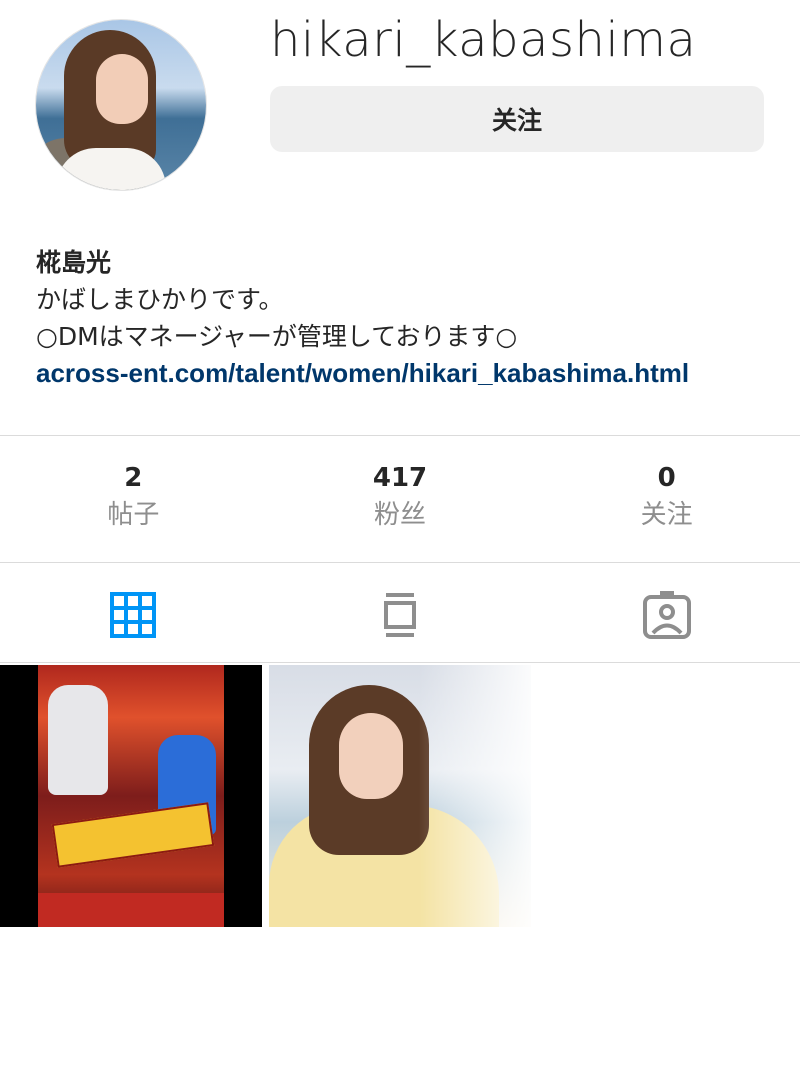 The width and height of the screenshot is (800, 1069). Describe the element at coordinates (371, 756) in the screenshot. I see `photo-face` at that location.